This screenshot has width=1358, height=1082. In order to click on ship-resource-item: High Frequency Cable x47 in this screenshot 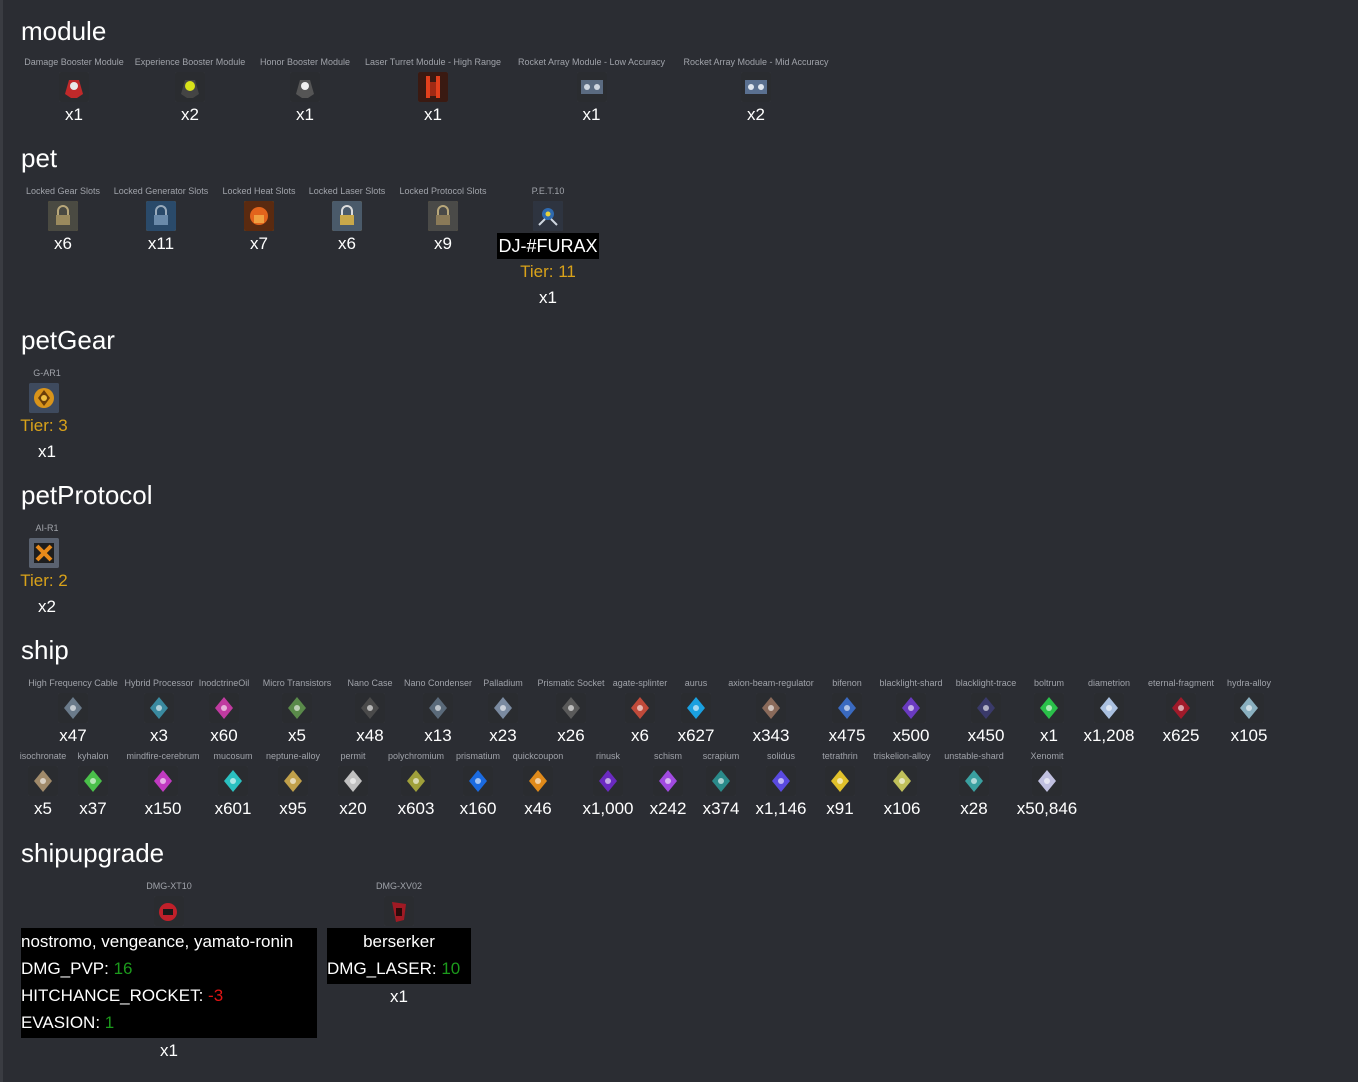, I will do `click(73, 712)`.